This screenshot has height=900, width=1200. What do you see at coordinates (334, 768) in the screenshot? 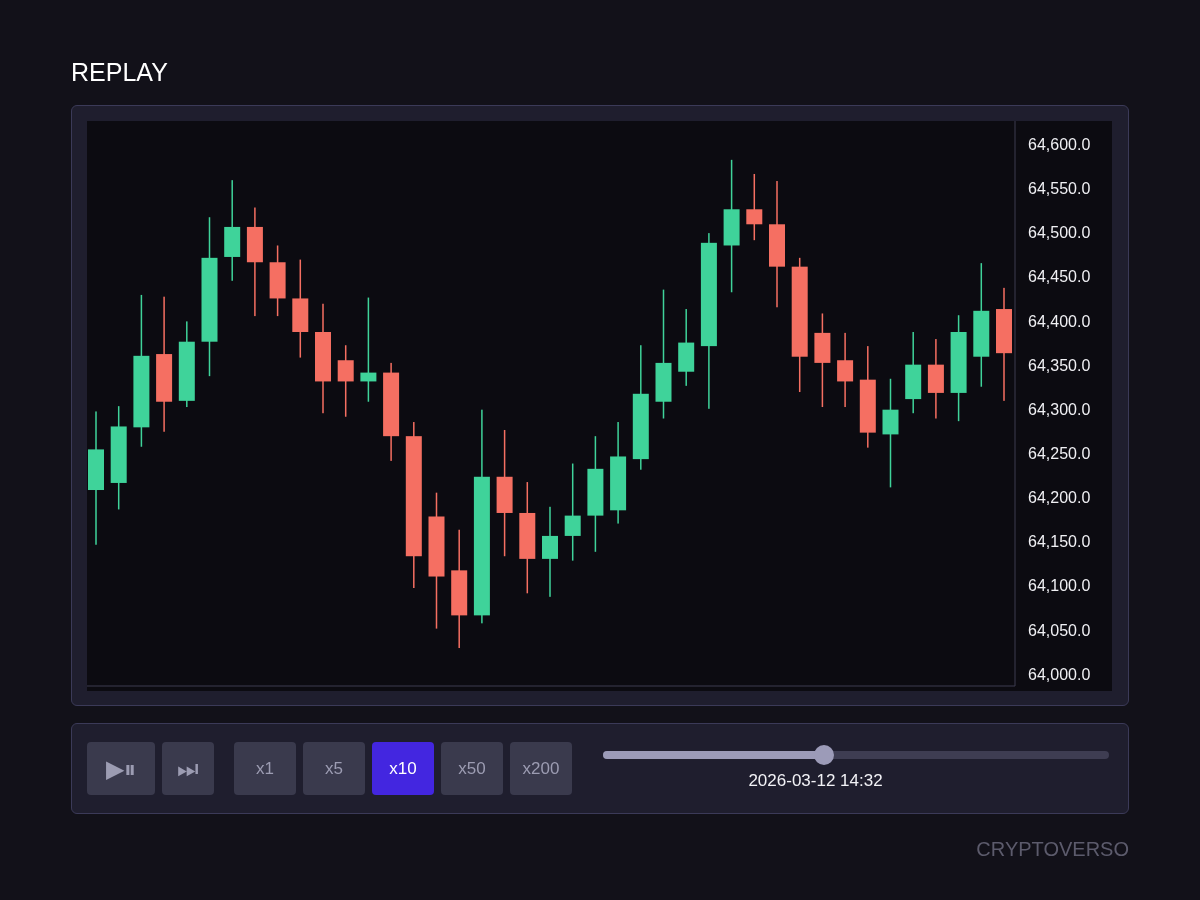
I see `speed-button: x5` at bounding box center [334, 768].